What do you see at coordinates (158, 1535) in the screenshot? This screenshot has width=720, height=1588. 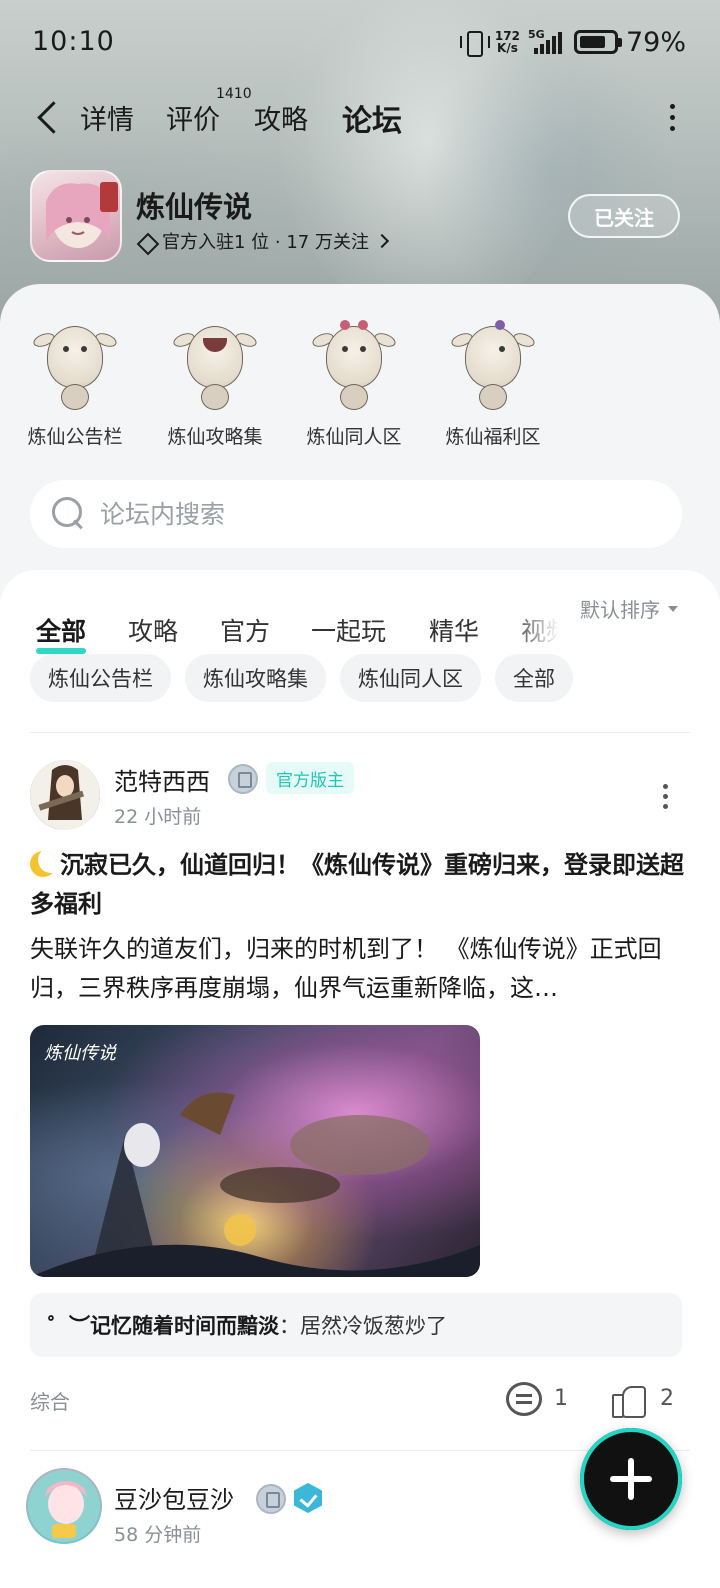 I see `post-time: 58 分钟前` at bounding box center [158, 1535].